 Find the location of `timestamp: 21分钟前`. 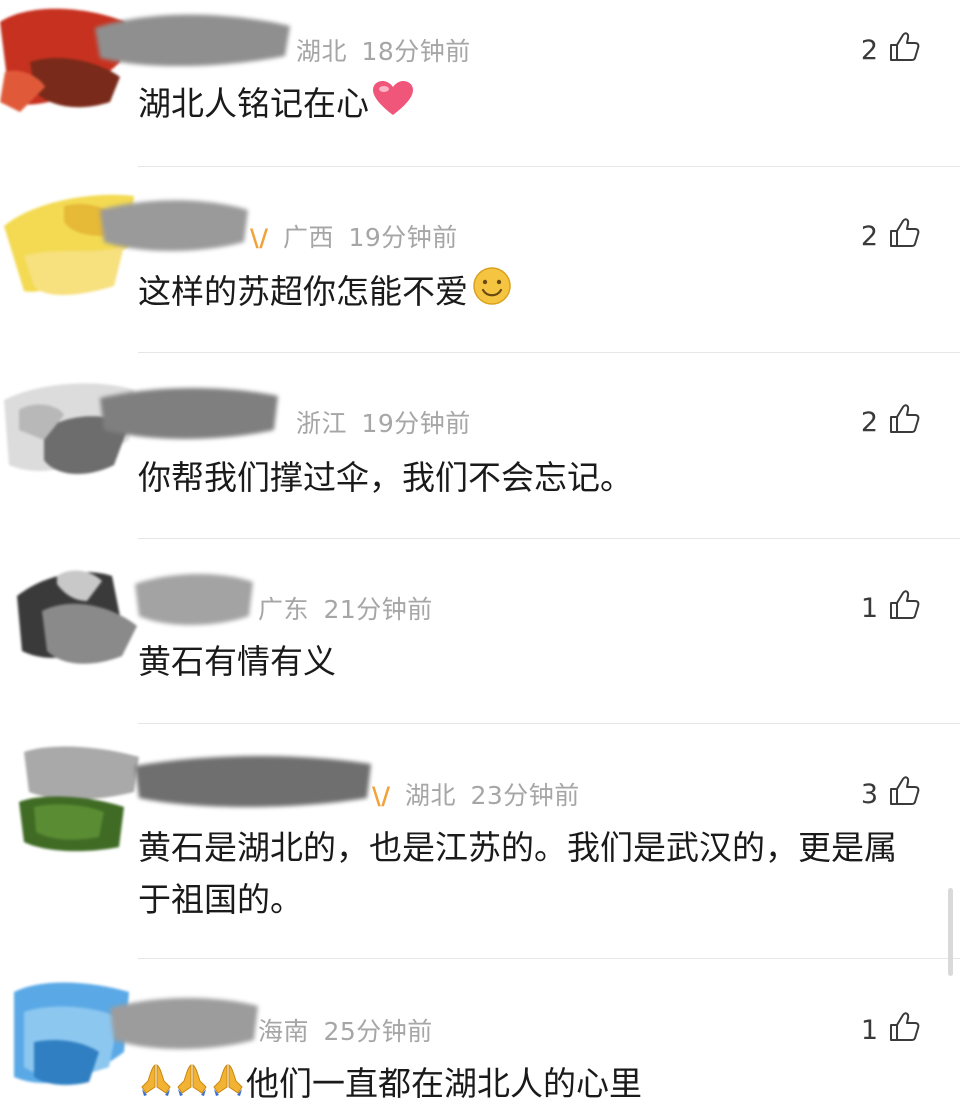

timestamp: 21分钟前 is located at coordinates (378, 609).